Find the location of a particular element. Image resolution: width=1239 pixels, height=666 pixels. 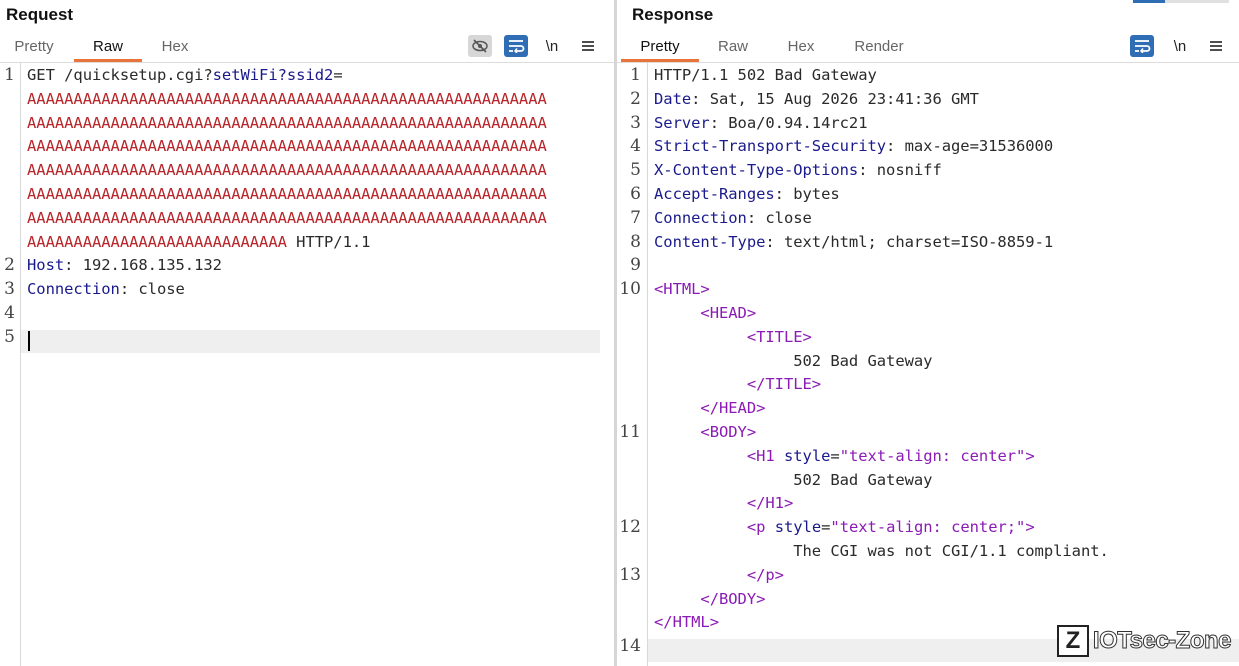

request-title: Request is located at coordinates (40, 14).